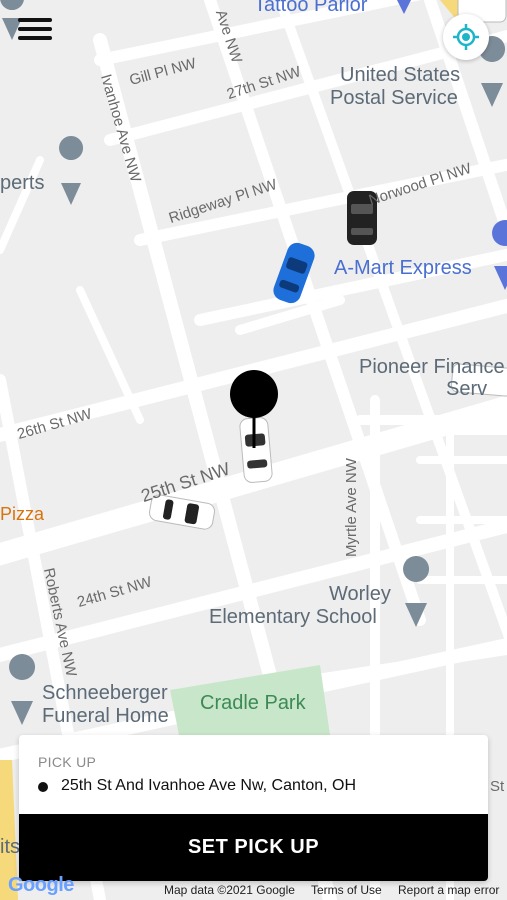 This screenshot has width=507, height=900. What do you see at coordinates (105, 693) in the screenshot?
I see `place-label-schneeberger-1: Schneeberger` at bounding box center [105, 693].